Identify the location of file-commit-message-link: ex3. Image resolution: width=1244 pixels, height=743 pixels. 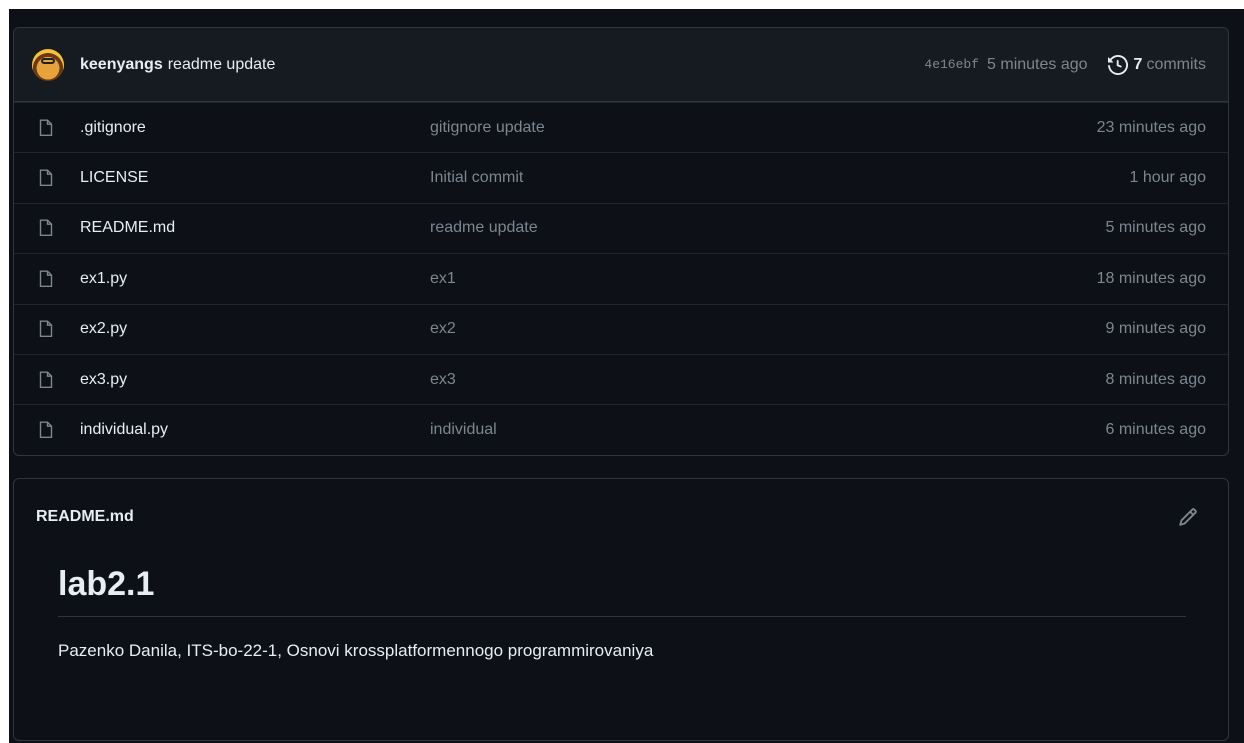
(767, 380).